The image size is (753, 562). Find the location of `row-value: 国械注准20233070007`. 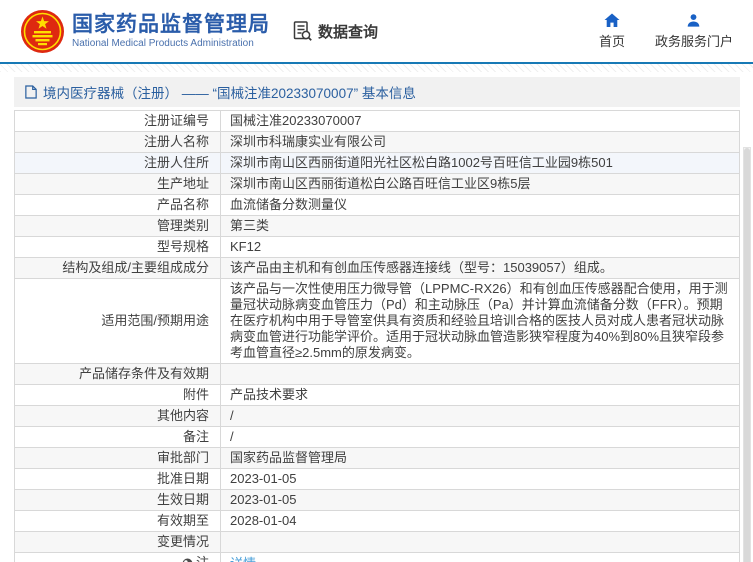

row-value: 国械注准20233070007 is located at coordinates (480, 121).